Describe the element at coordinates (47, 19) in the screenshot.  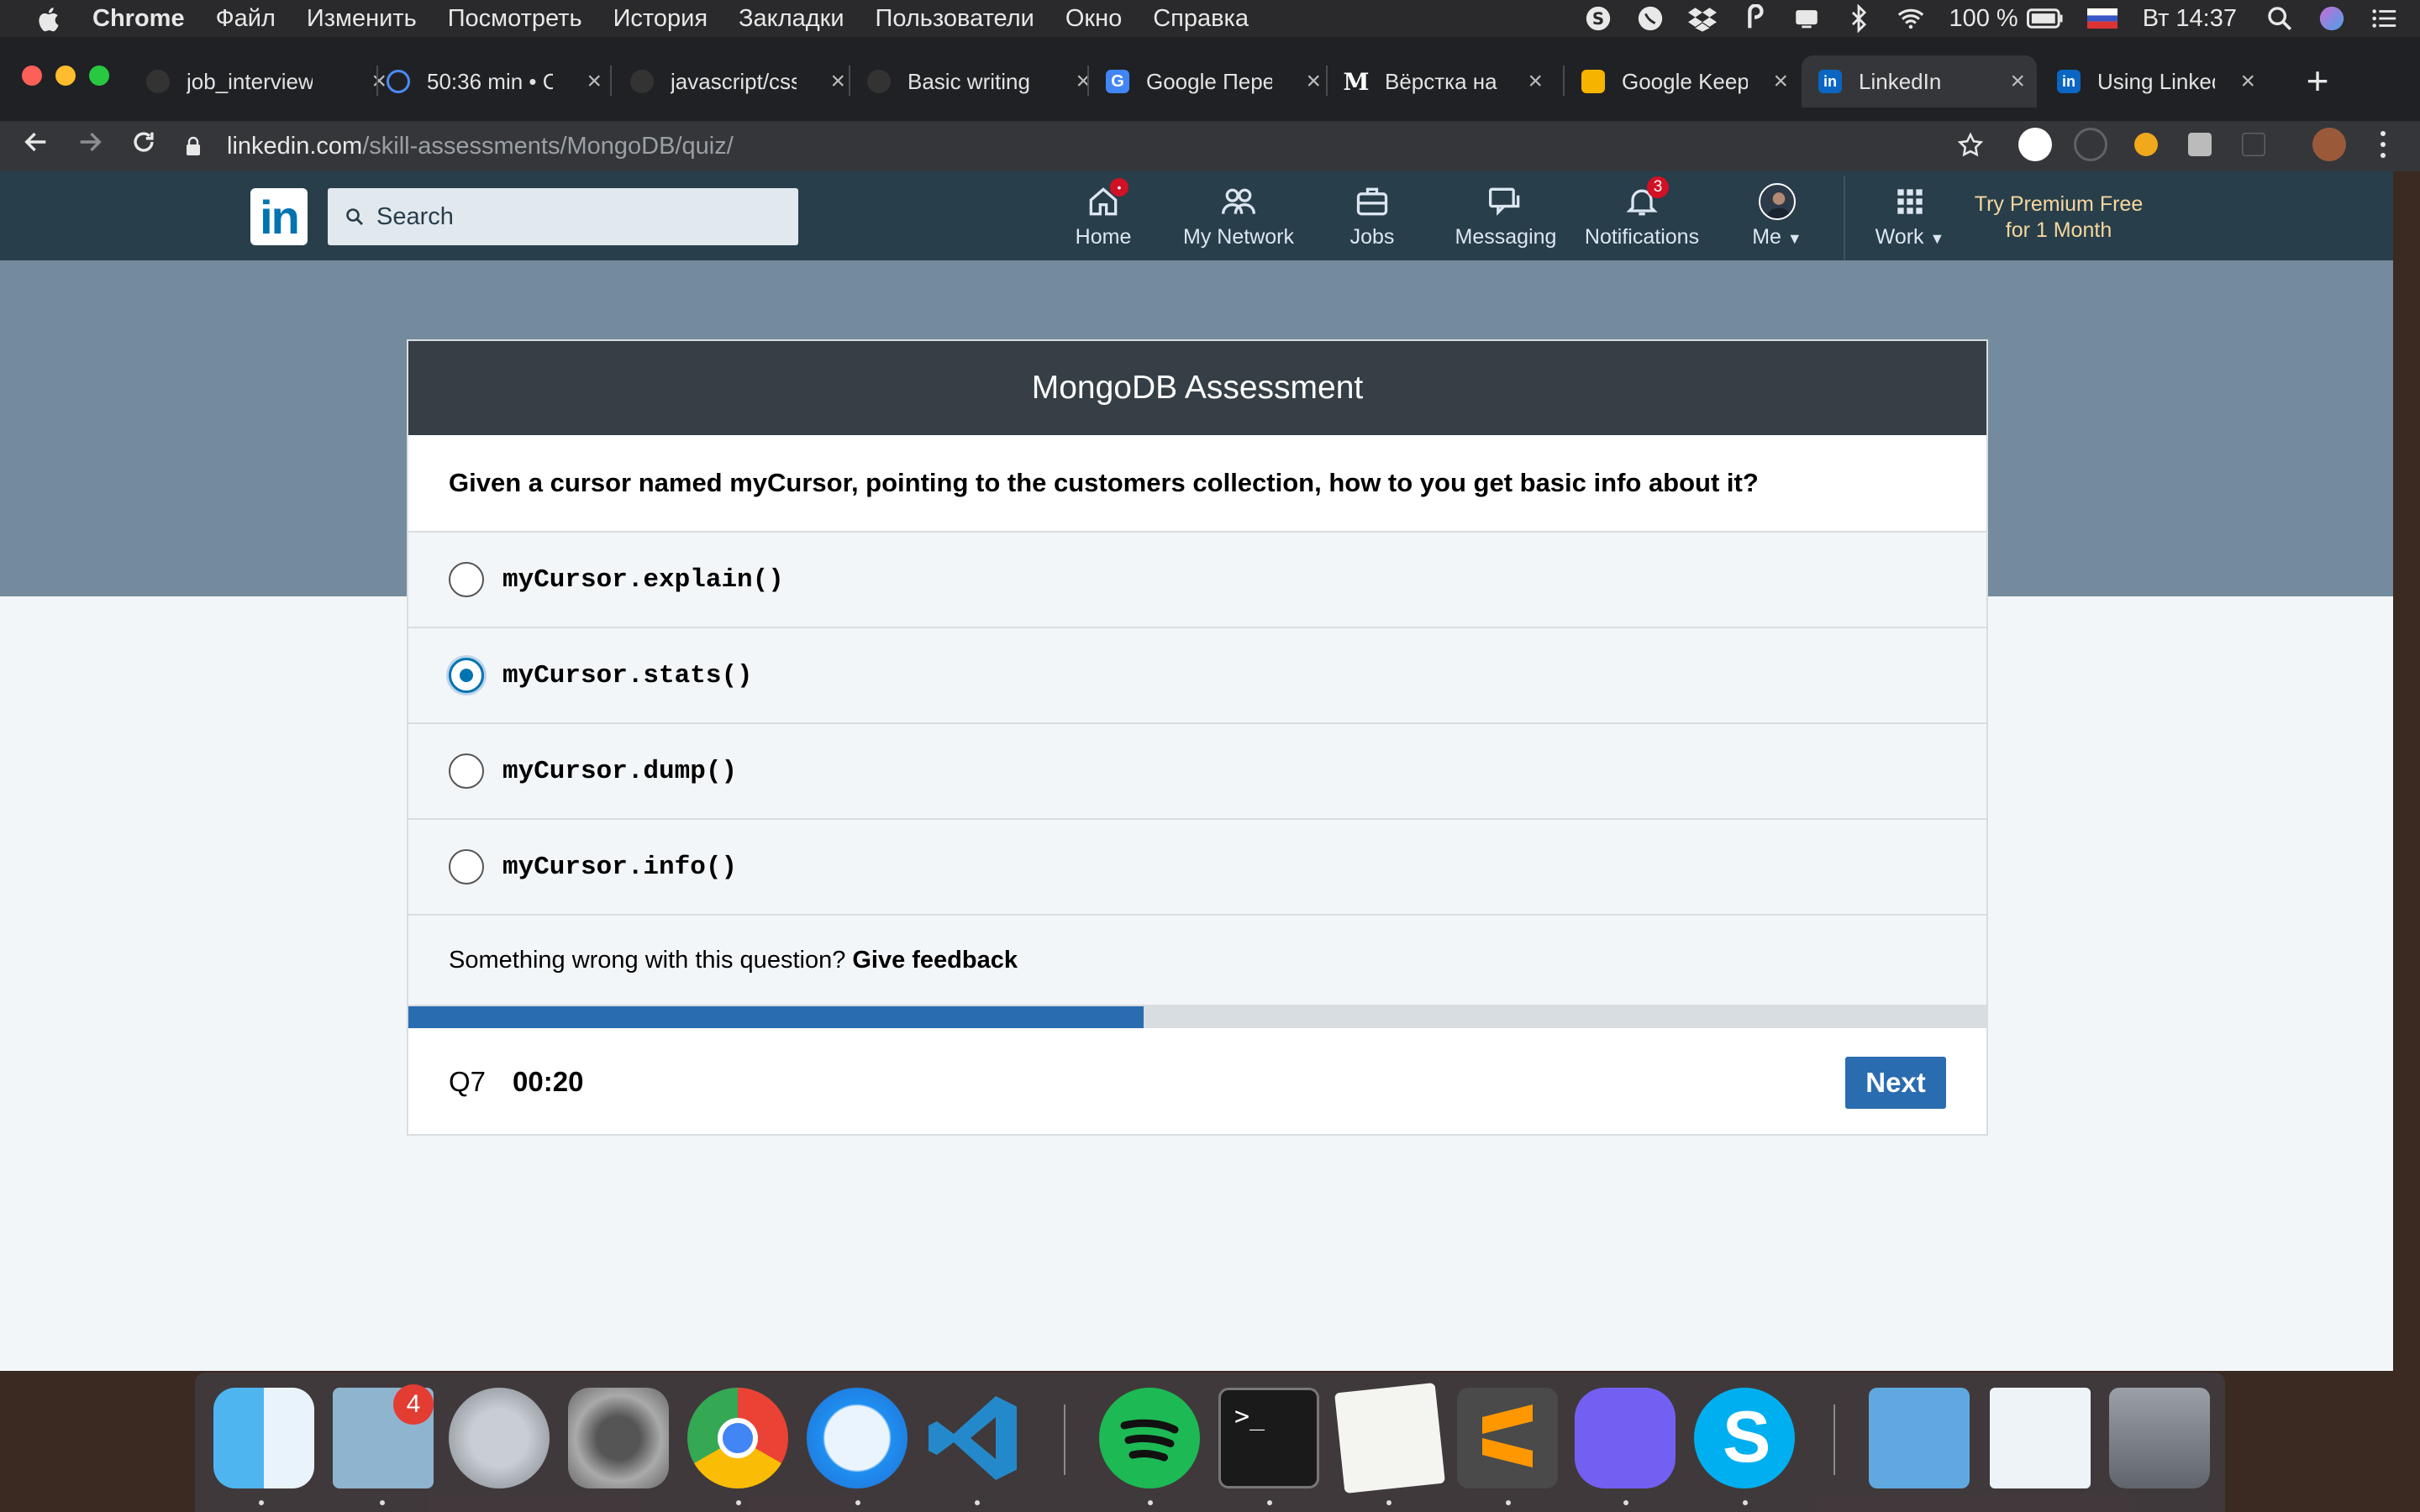
I see `apple-menu-icon` at that location.